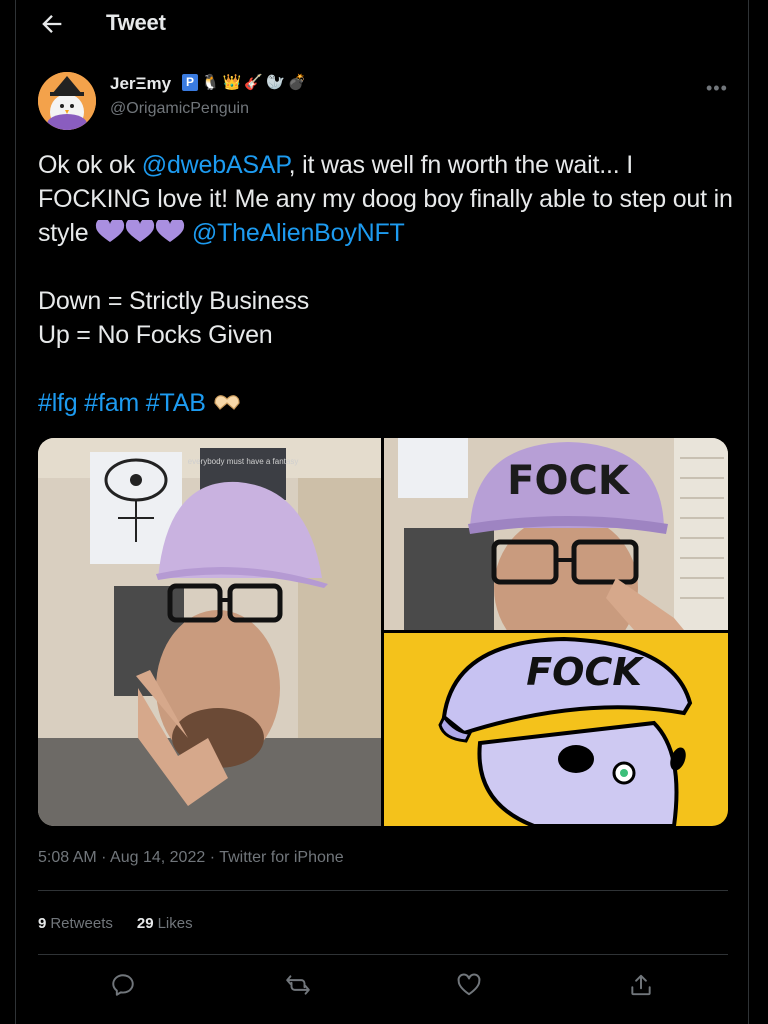 The image size is (768, 1024). What do you see at coordinates (275, 82) in the screenshot?
I see `seal-icon: 🦭` at bounding box center [275, 82].